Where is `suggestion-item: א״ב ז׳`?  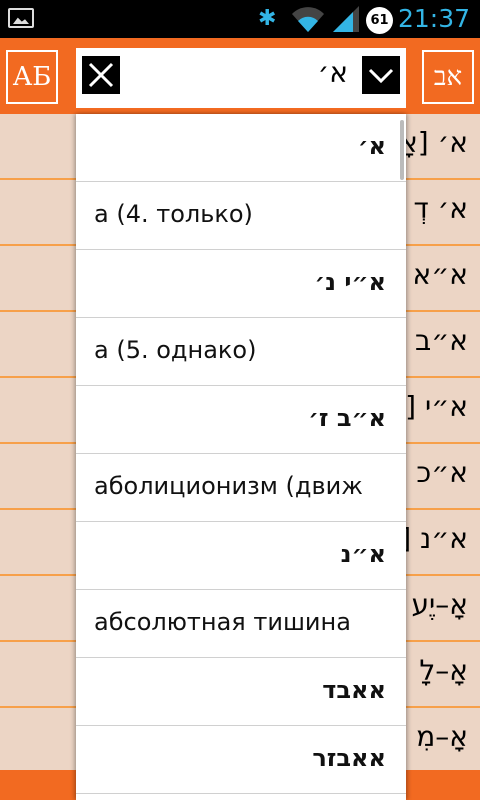 suggestion-item: א״ב ז׳ is located at coordinates (241, 420).